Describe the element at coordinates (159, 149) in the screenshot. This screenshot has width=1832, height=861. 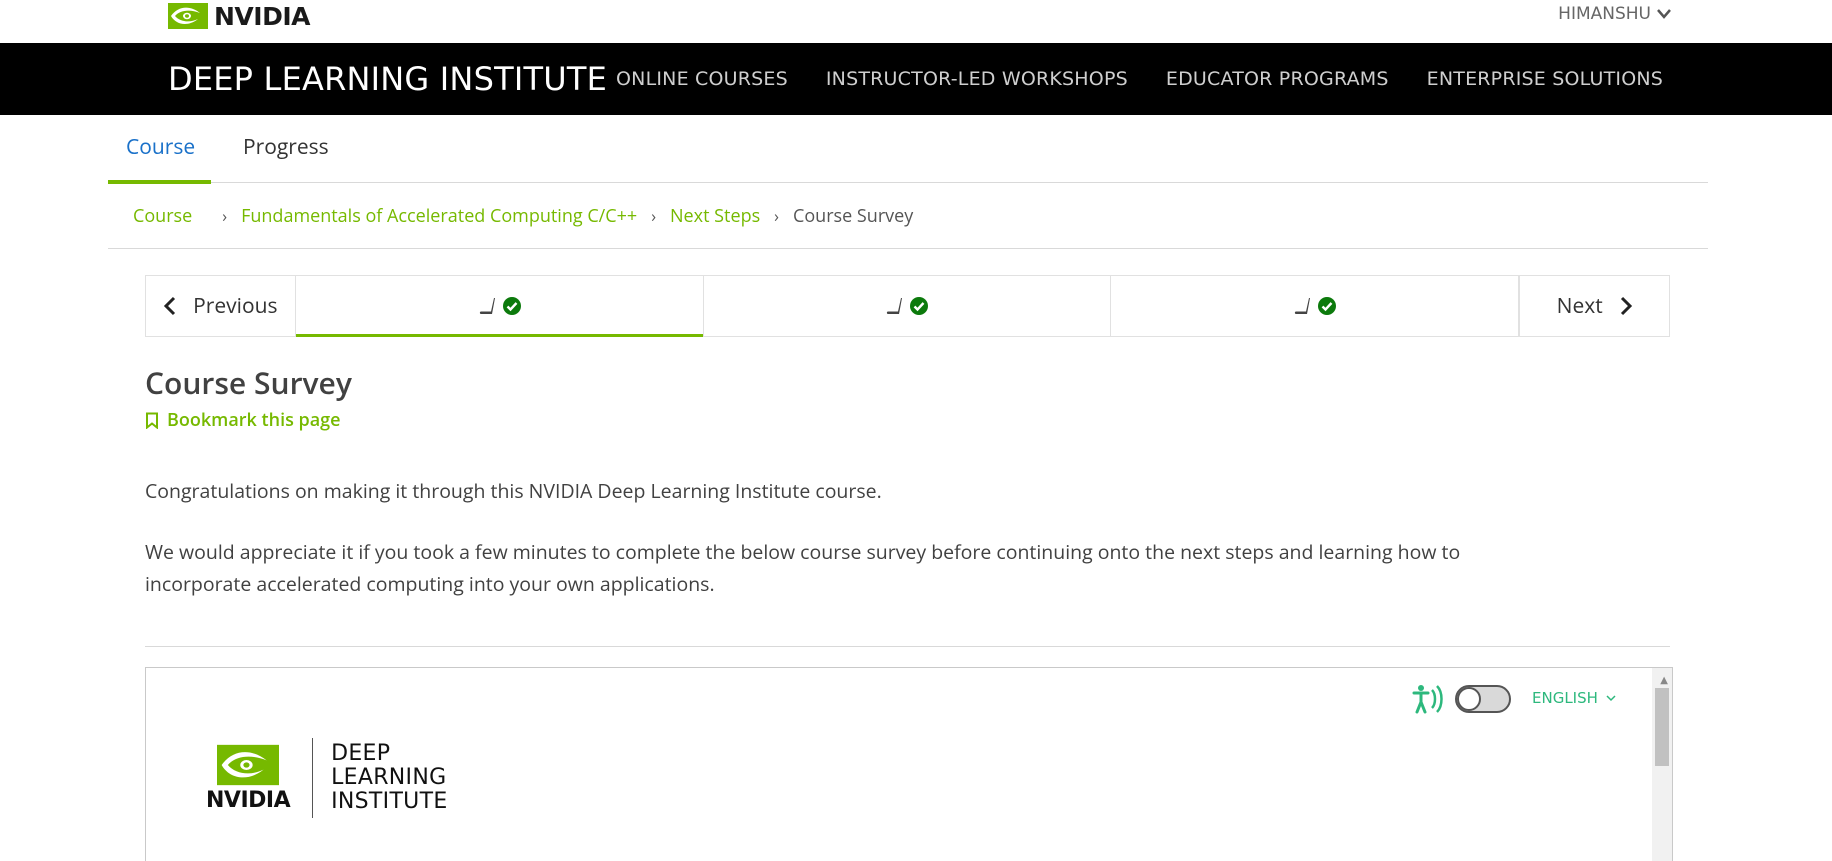
I see `tab-course: Course` at that location.